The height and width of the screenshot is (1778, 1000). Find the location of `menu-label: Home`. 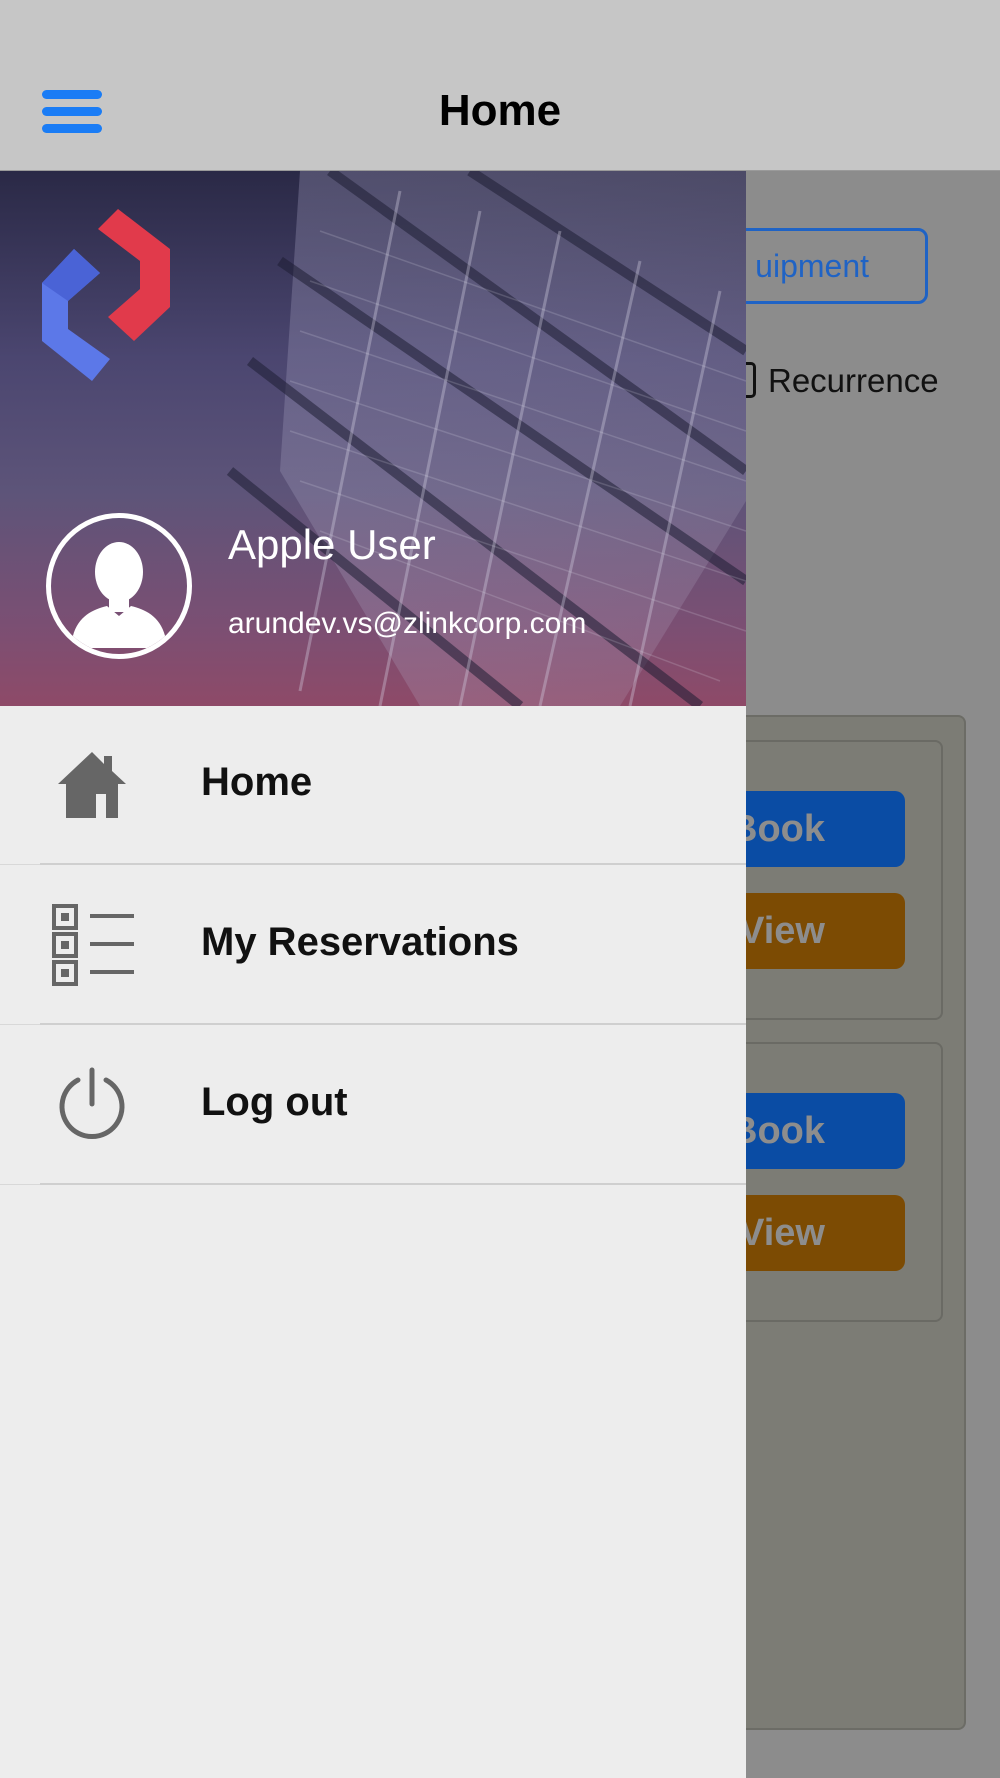

menu-label: Home is located at coordinates (257, 782).